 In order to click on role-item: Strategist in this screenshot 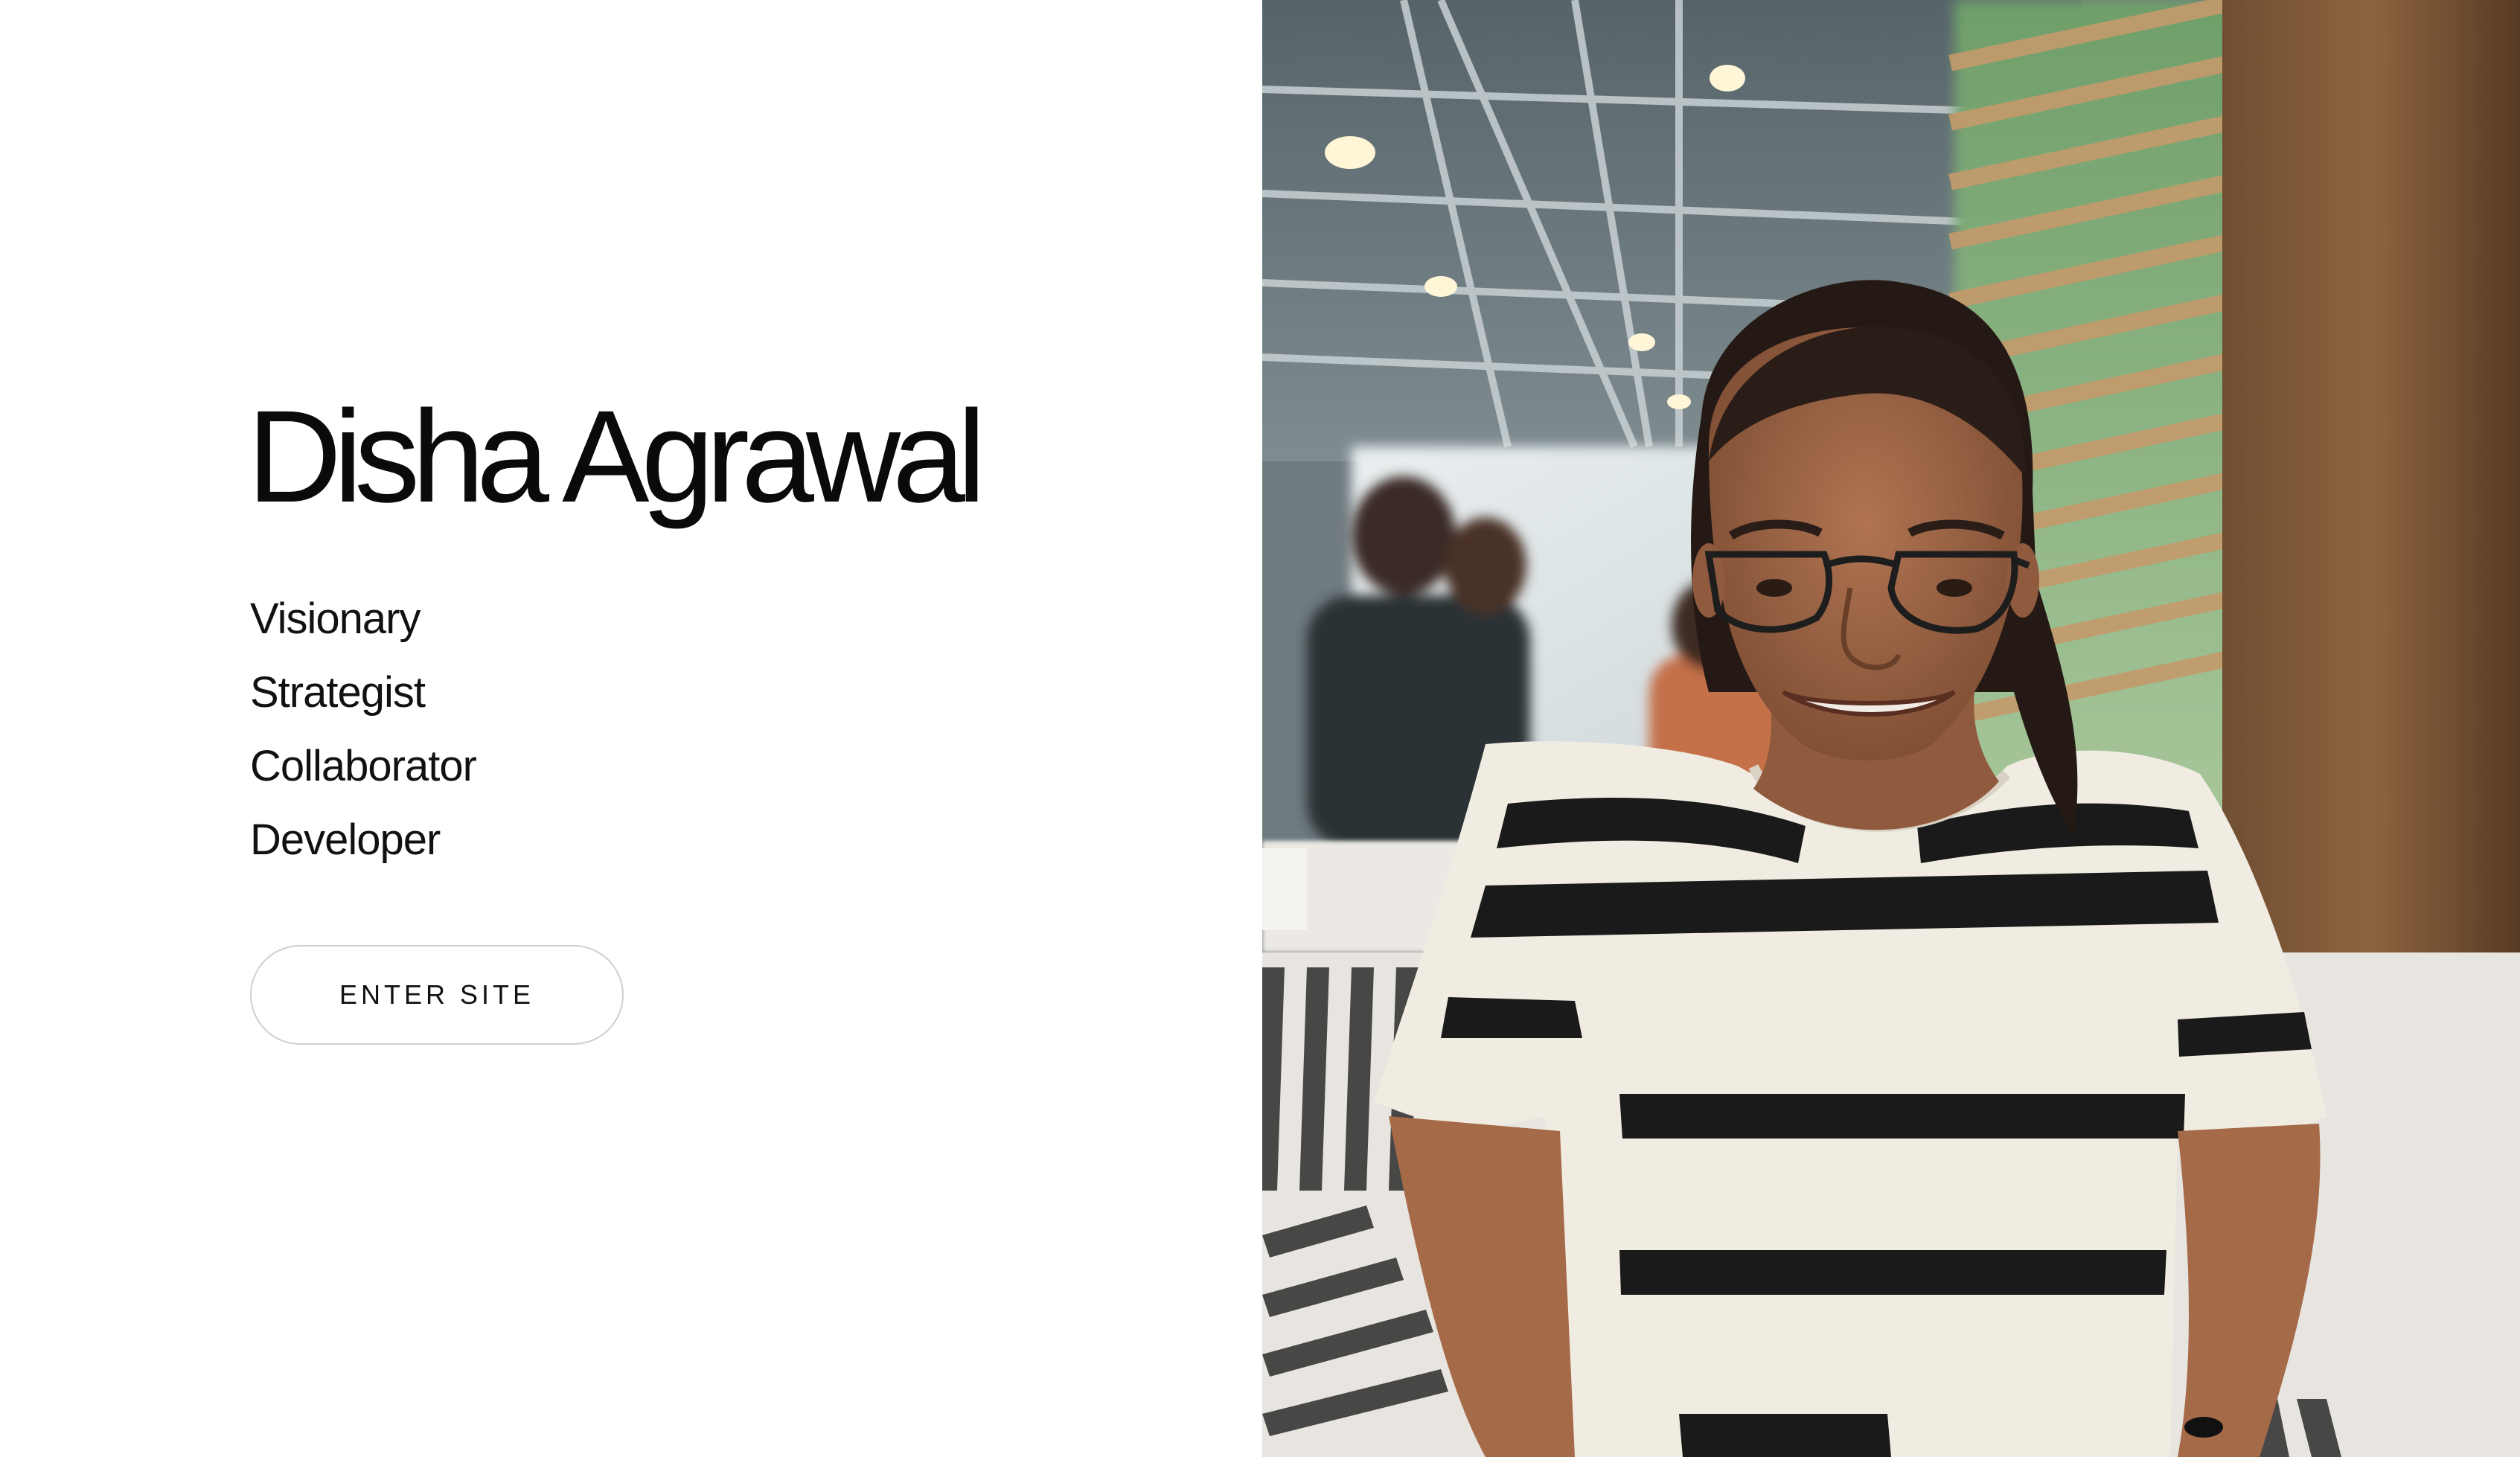, I will do `click(338, 692)`.